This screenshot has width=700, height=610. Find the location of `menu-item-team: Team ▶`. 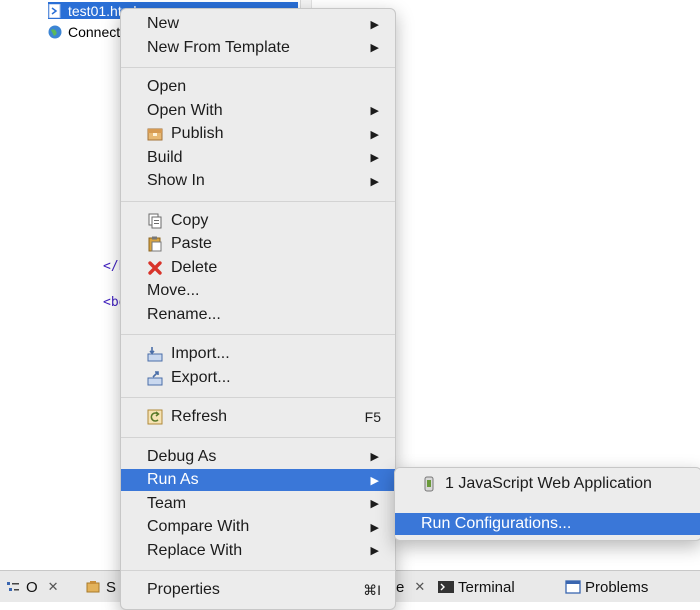

menu-item-team: Team ▶ is located at coordinates (258, 504).